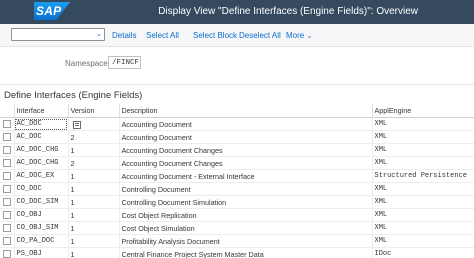  What do you see at coordinates (41, 241) in the screenshot?
I see `cell-interface: CO_PA_DOC` at bounding box center [41, 241].